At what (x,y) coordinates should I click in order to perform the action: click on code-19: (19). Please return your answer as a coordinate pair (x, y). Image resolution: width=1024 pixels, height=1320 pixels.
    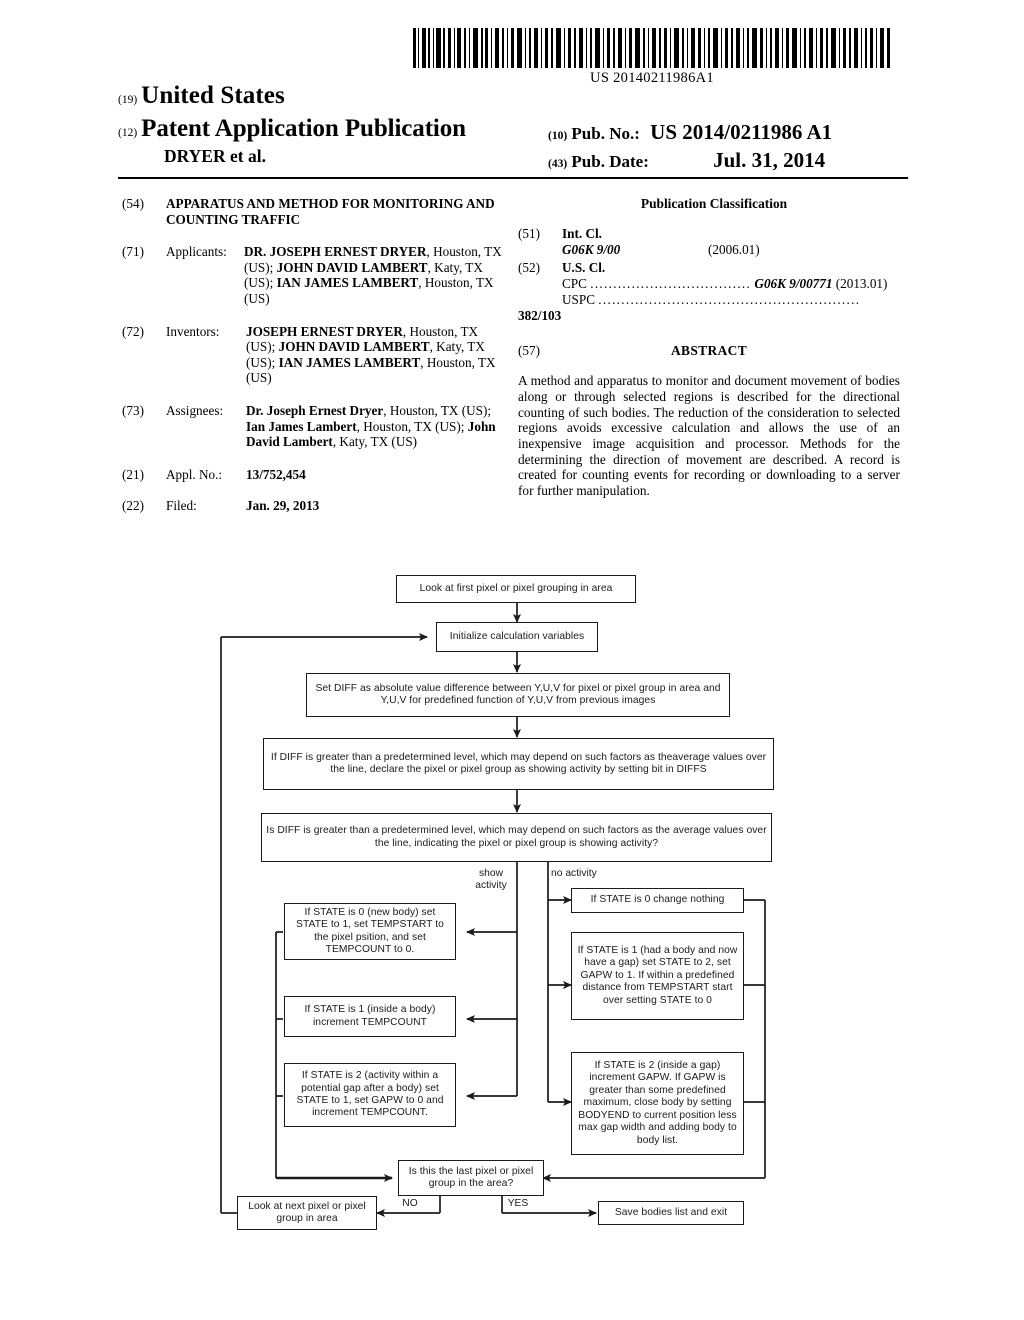
    Looking at the image, I should click on (128, 100).